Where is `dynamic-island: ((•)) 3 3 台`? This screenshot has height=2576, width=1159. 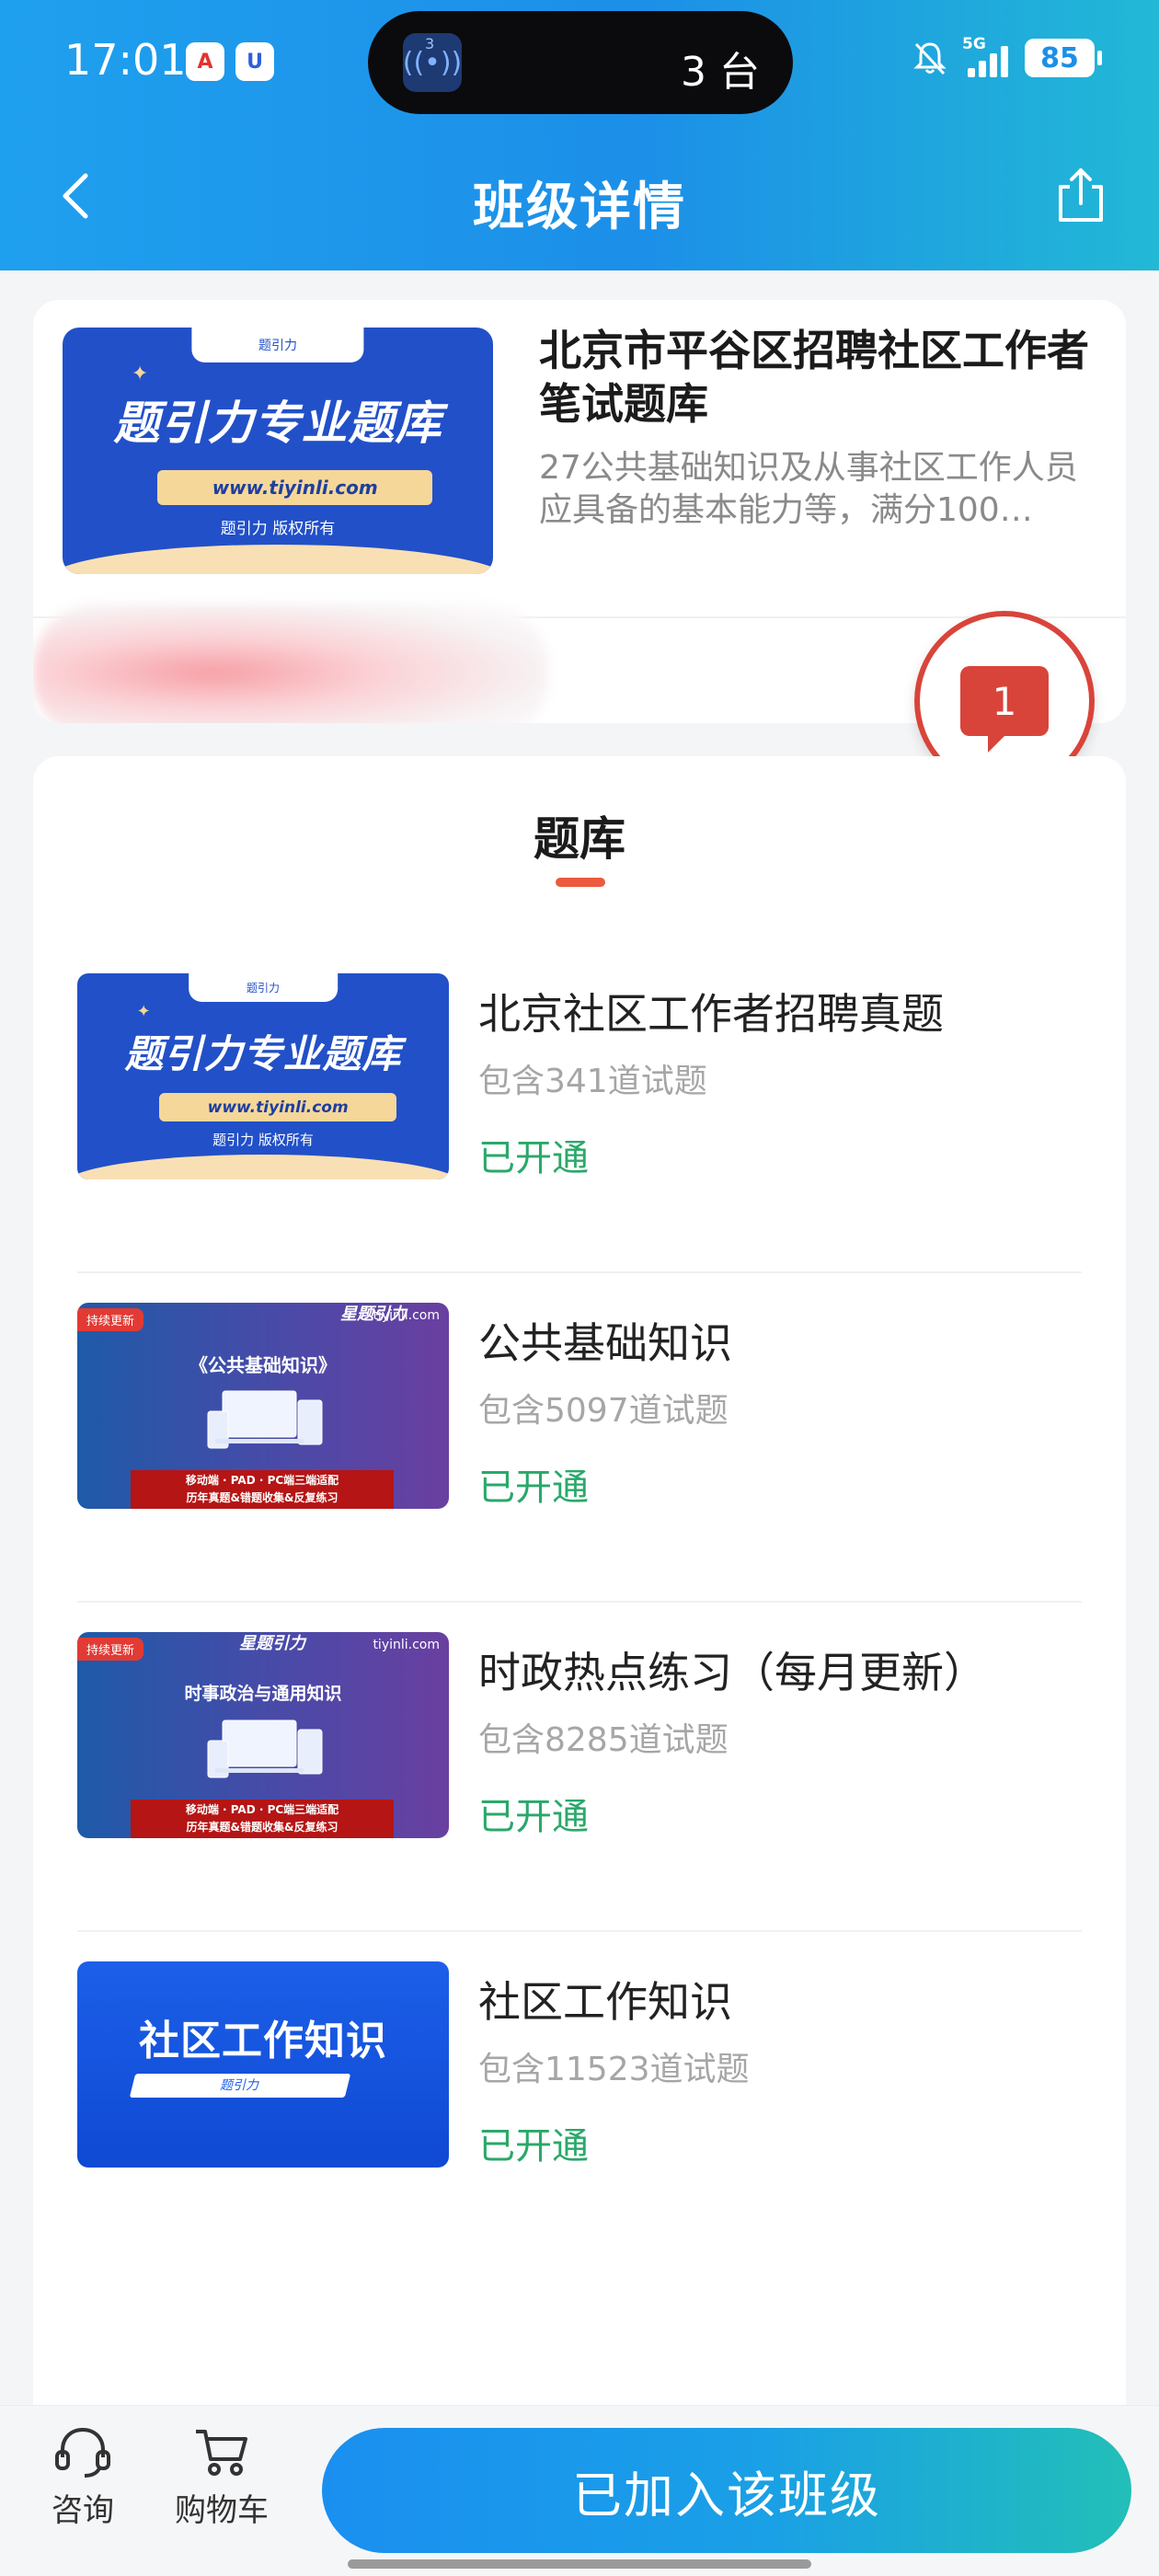 dynamic-island: ((•)) 3 3 台 is located at coordinates (580, 62).